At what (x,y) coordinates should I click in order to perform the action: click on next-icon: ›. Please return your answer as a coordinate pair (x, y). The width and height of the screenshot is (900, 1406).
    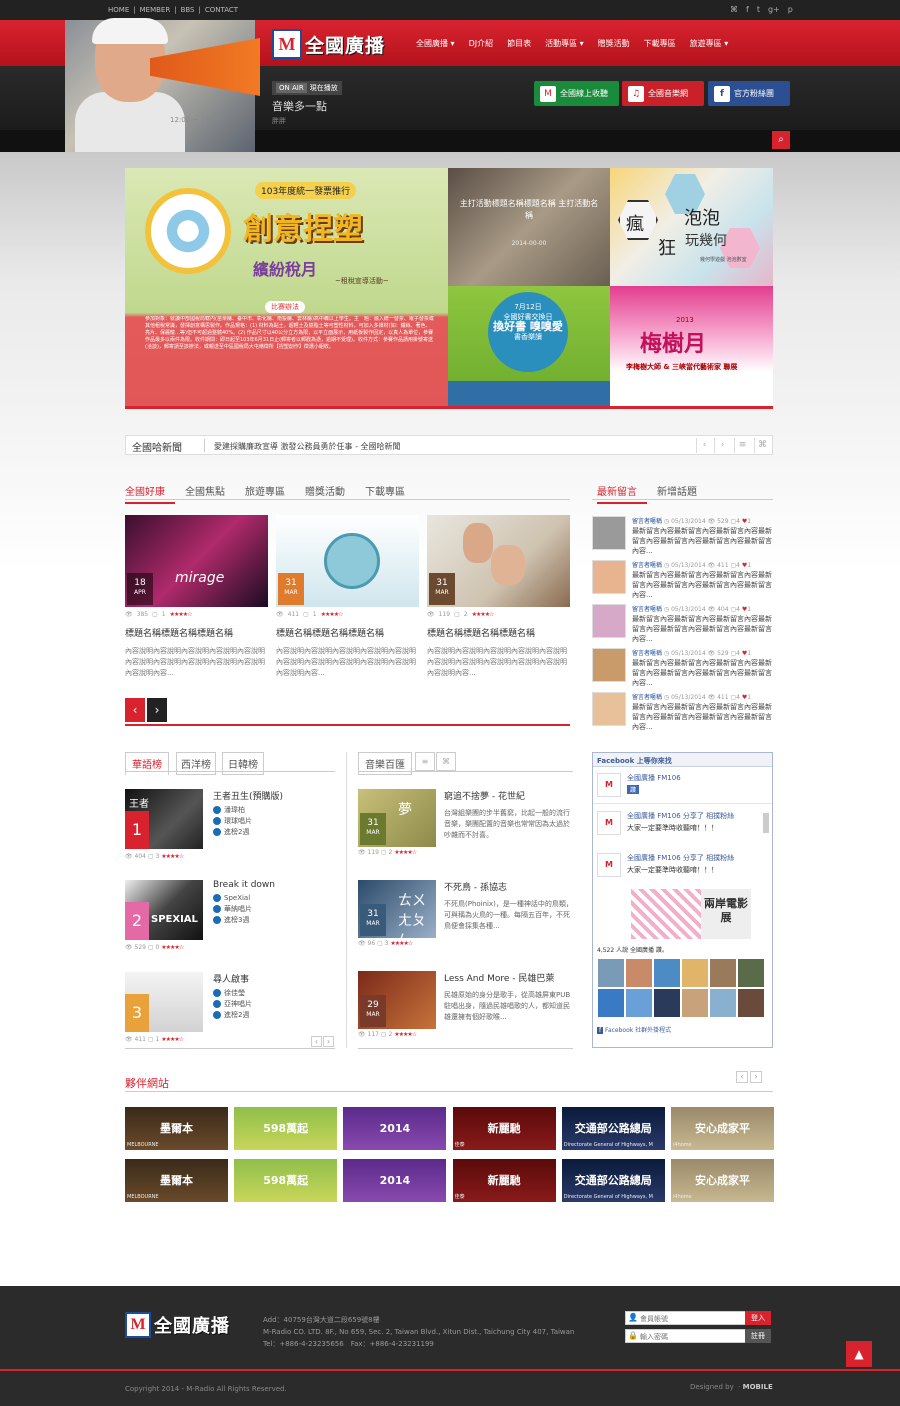
    Looking at the image, I should click on (722, 445).